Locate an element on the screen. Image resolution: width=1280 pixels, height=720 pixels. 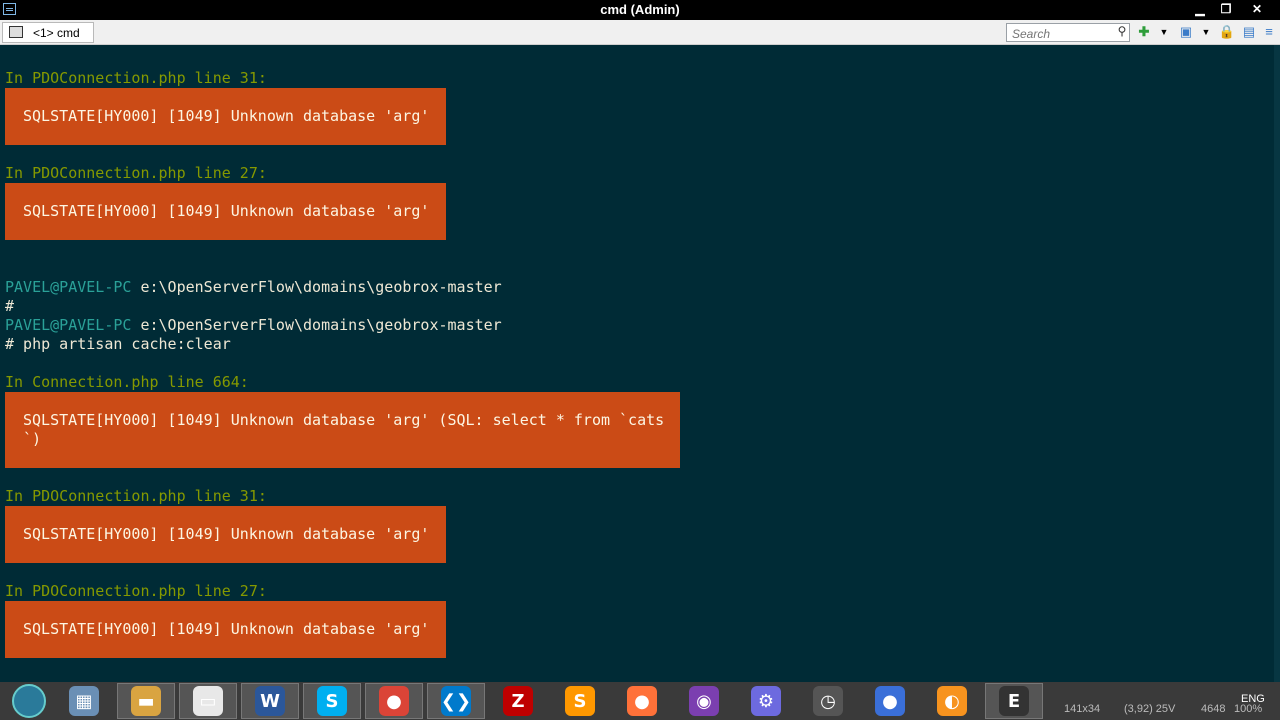
podcast-icon: ◉ is located at coordinates (704, 701).